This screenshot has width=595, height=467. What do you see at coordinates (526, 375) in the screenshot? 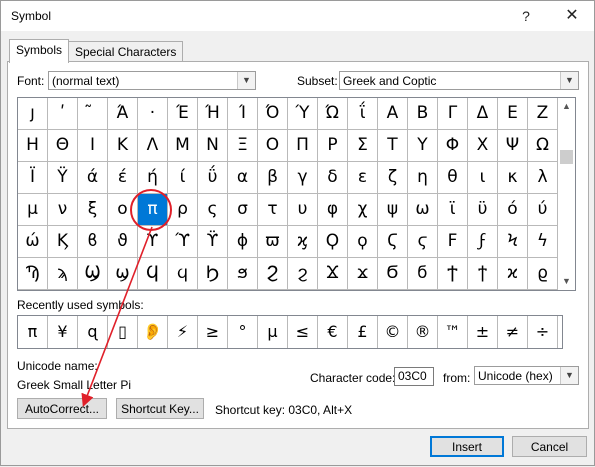
I see `from-dropdown: Unicode (hex) ▼` at bounding box center [526, 375].